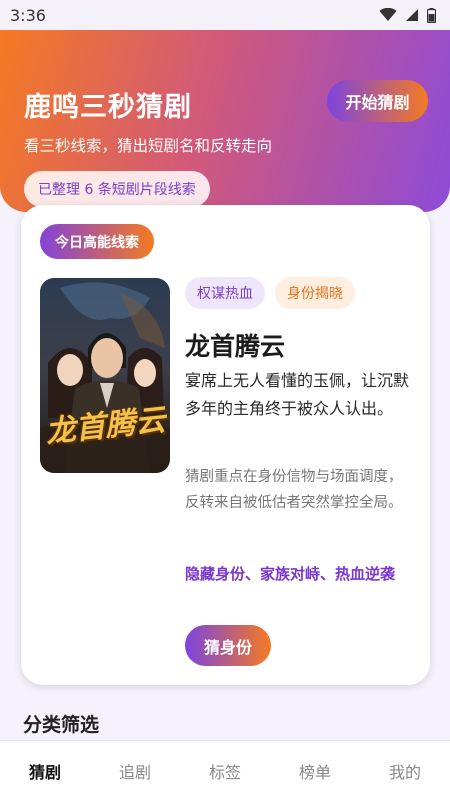 Image resolution: width=450 pixels, height=800 pixels. Describe the element at coordinates (431, 15) in the screenshot. I see `battery-icon` at that location.